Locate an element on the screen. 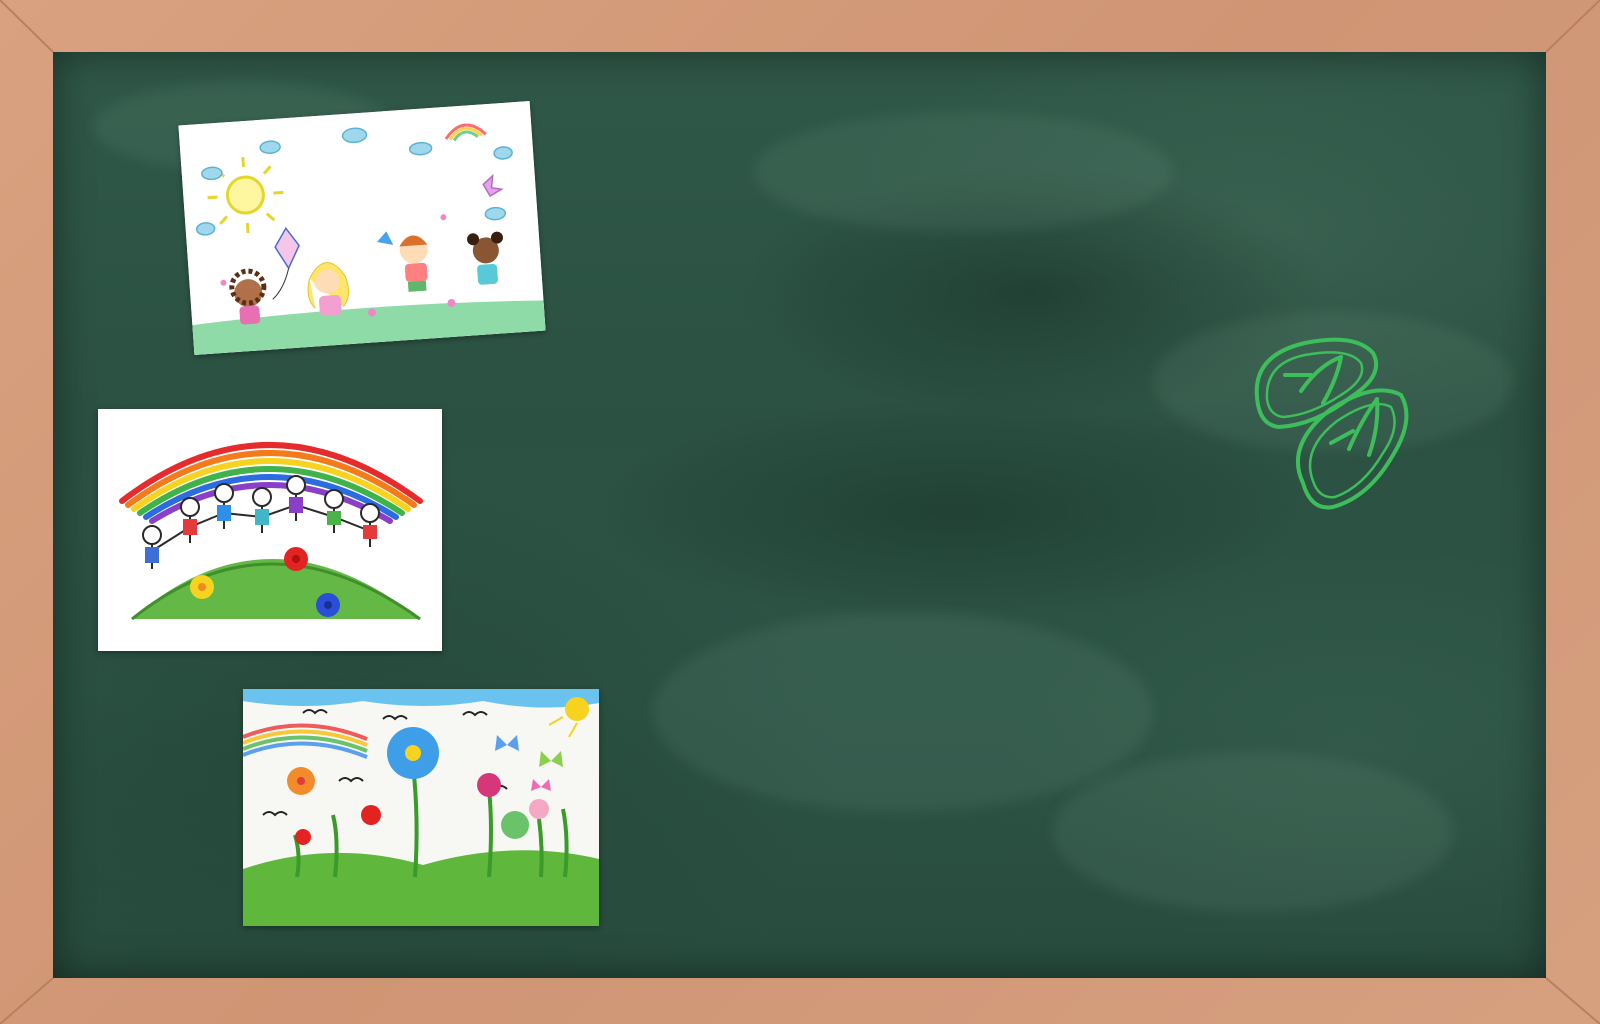 The height and width of the screenshot is (1024, 1600). rainbow-children-hill-icon is located at coordinates (270, 530).